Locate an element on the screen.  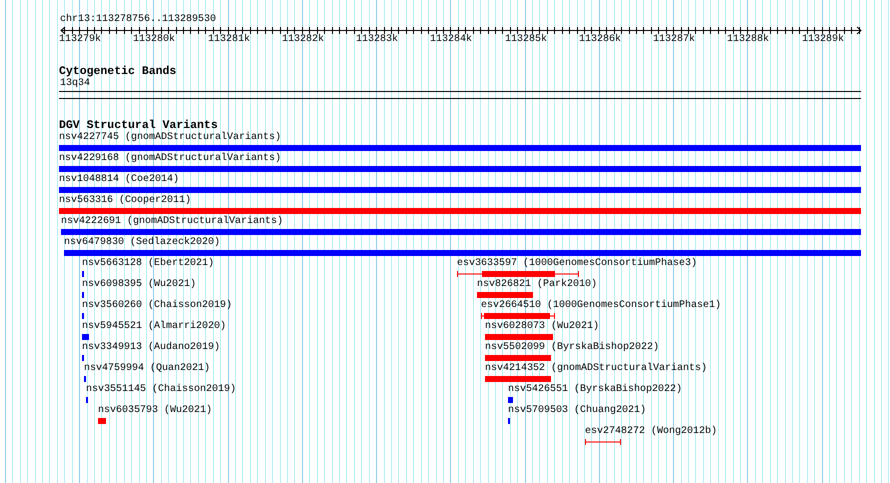
variant-label: nsv4759994 (Quan2021) is located at coordinates (147, 369).